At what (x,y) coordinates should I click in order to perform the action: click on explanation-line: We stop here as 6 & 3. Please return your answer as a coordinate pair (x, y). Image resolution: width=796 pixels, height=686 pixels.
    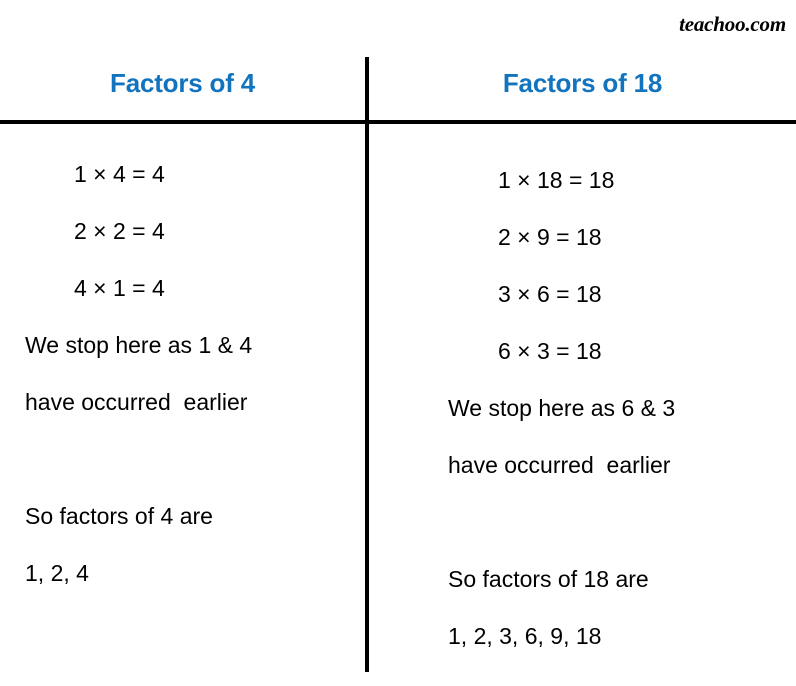
    Looking at the image, I should click on (562, 408).